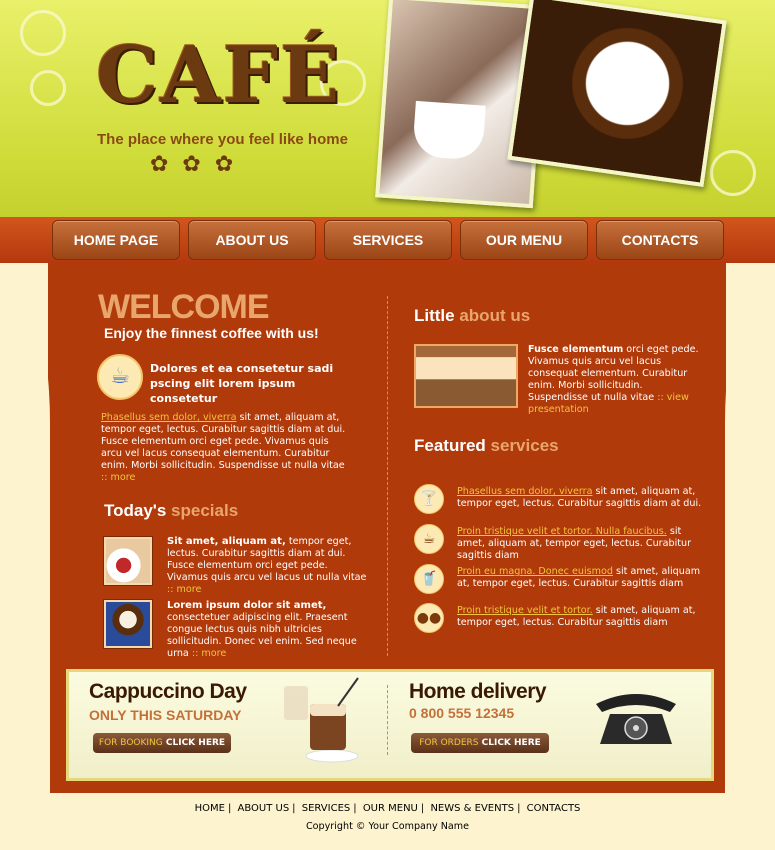 The height and width of the screenshot is (850, 775). Describe the element at coordinates (387, 720) in the screenshot. I see `promo-divider` at that location.